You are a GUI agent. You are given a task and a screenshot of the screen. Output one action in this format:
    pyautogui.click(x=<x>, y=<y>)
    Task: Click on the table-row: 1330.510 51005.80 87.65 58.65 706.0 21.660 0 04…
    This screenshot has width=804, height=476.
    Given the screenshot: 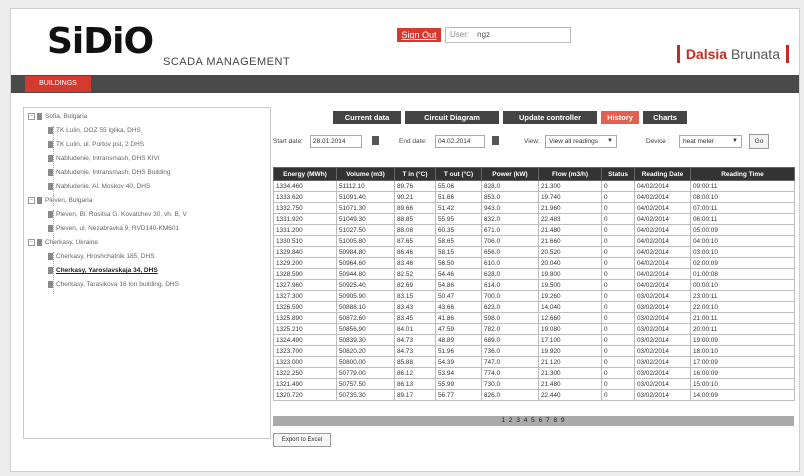 What is the action you would take?
    pyautogui.click(x=534, y=241)
    